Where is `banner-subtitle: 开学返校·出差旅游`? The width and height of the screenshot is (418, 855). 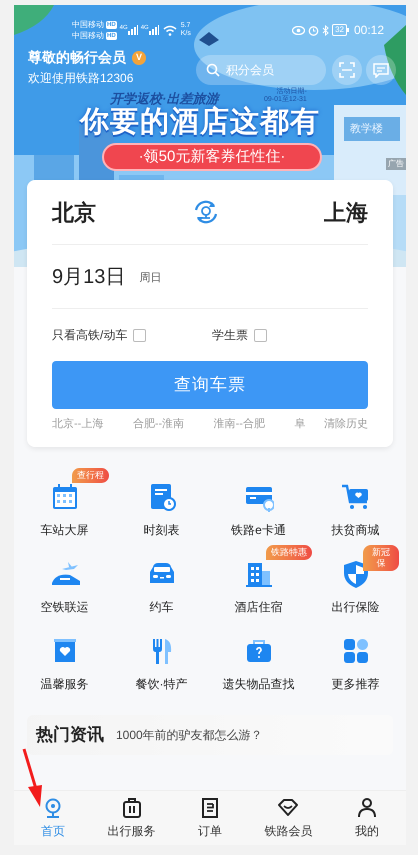 banner-subtitle: 开学返校·出差旅游 is located at coordinates (164, 98).